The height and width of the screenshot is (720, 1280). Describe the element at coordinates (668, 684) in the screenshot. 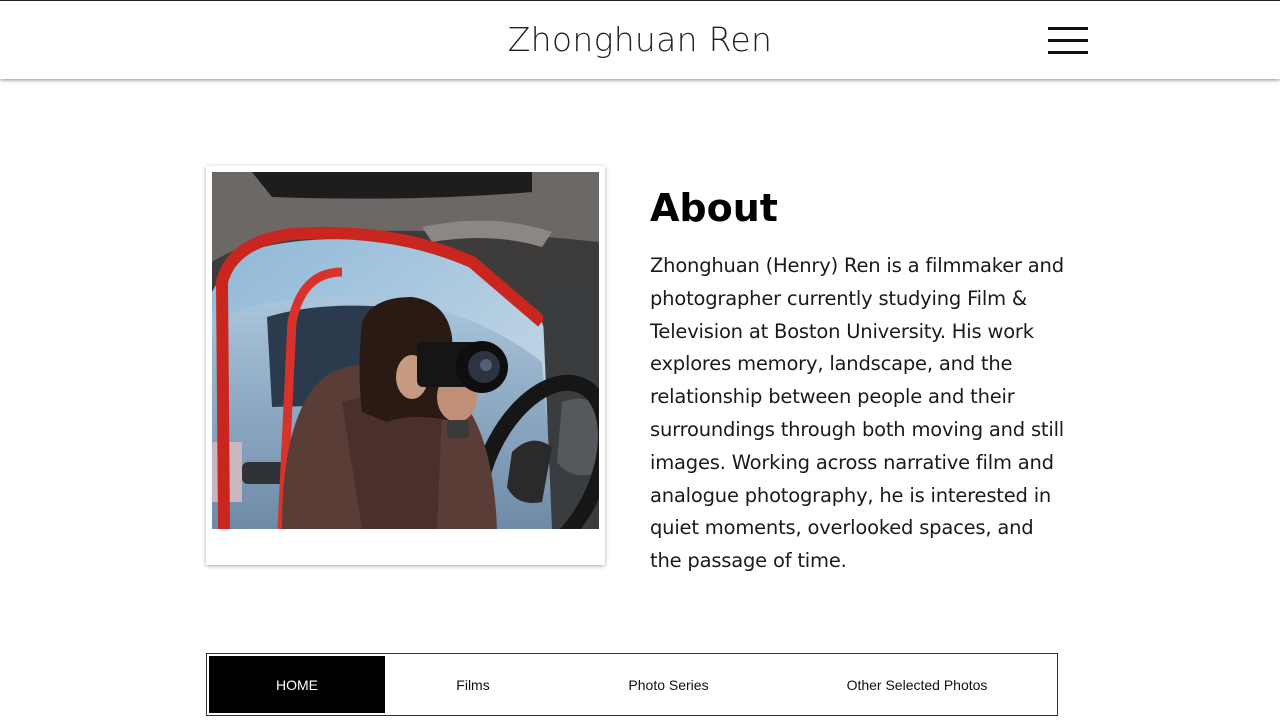

I see `nav-item-photo-series: Photo Series` at that location.